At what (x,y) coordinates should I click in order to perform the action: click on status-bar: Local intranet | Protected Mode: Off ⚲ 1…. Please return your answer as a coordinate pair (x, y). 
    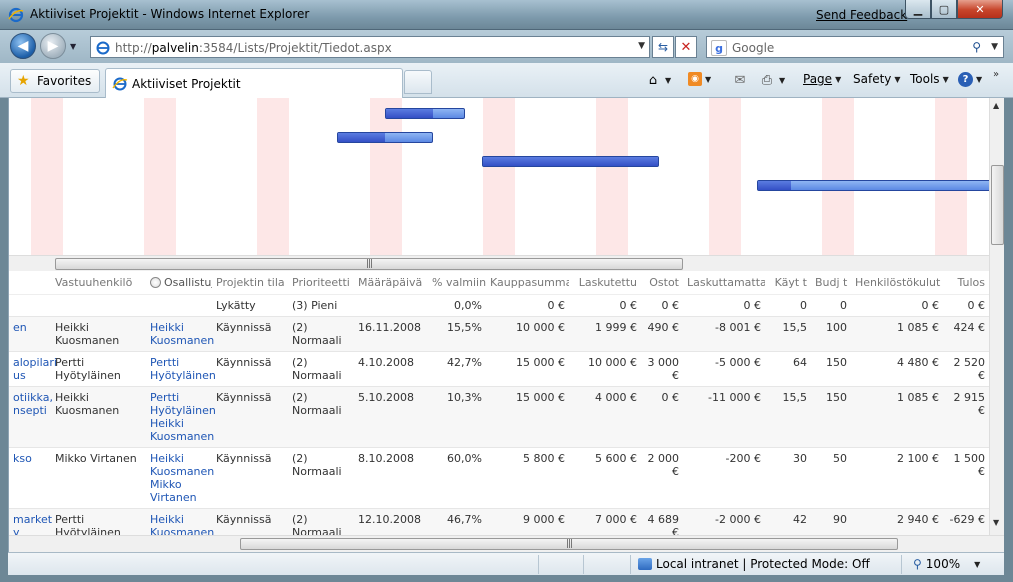
    Looking at the image, I should click on (506, 563).